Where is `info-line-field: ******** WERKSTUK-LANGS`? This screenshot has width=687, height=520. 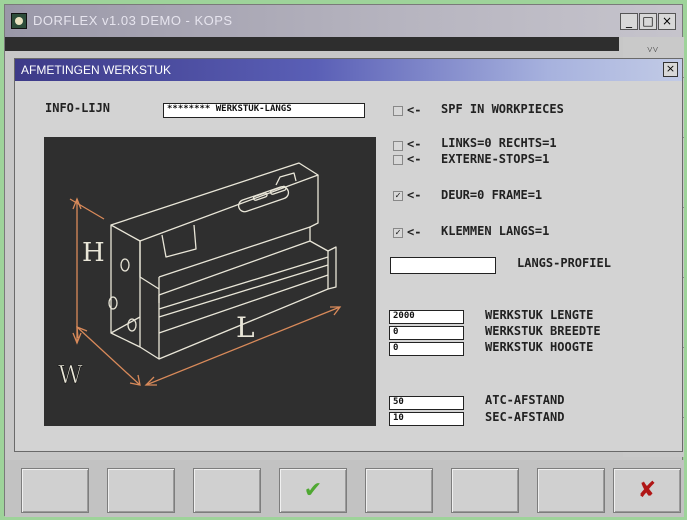 info-line-field: ******** WERKSTUK-LANGS is located at coordinates (264, 110).